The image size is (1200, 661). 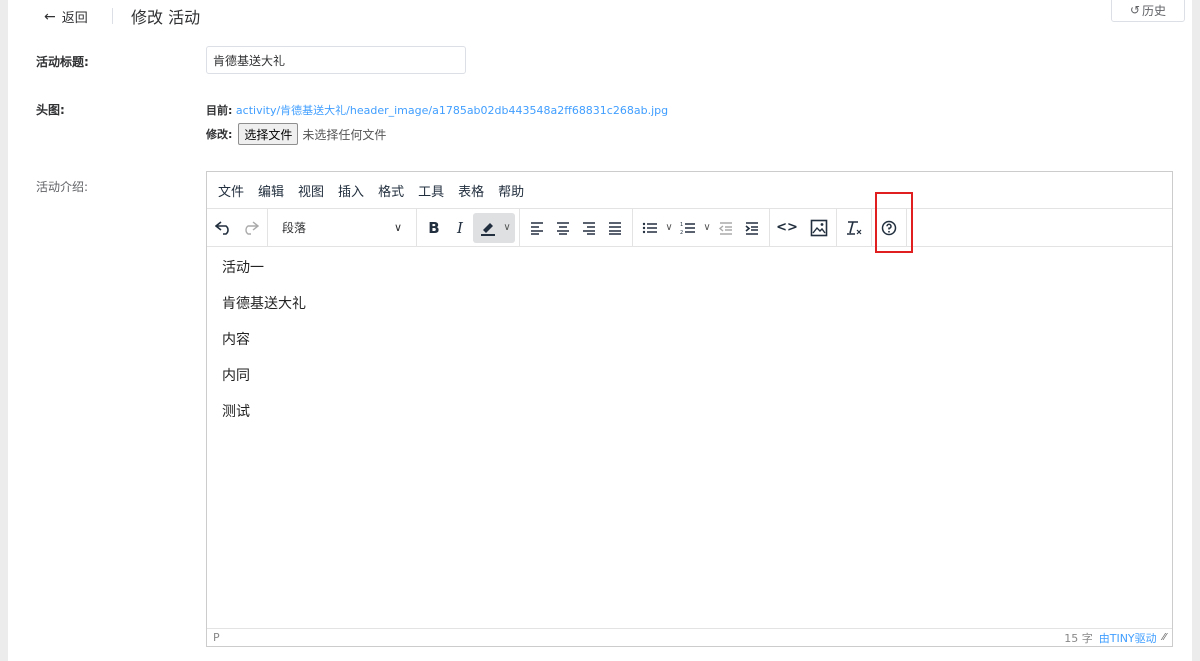 I want to click on menu-edit: 编辑, so click(x=271, y=190).